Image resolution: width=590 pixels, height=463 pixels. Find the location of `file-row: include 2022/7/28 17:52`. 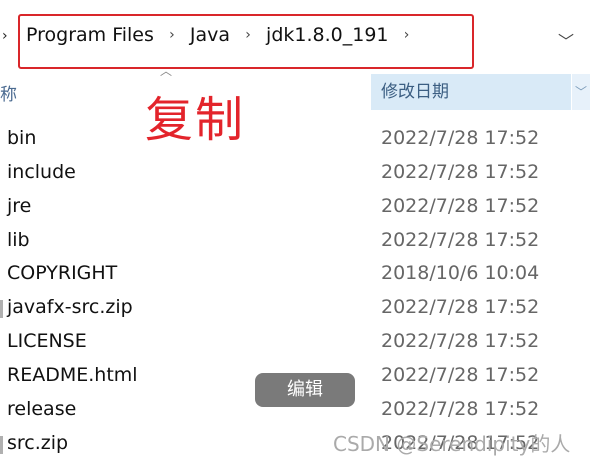

file-row: include 2022/7/28 17:52 is located at coordinates (295, 174).